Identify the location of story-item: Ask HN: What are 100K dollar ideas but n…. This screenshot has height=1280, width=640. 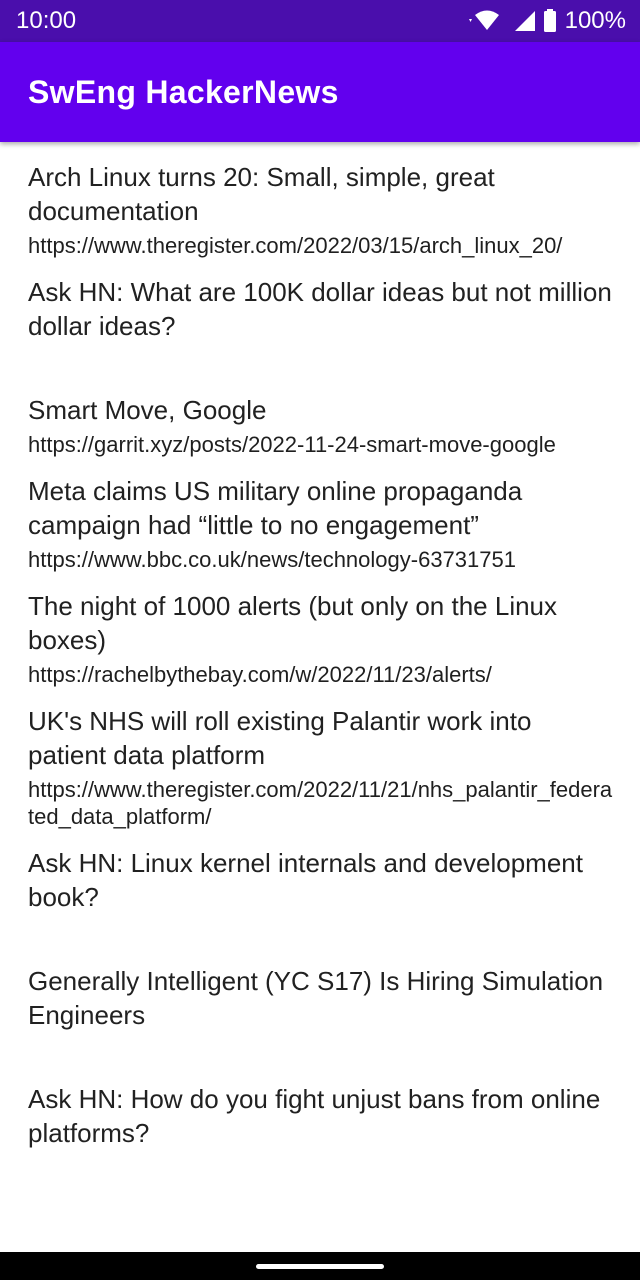
(322, 309).